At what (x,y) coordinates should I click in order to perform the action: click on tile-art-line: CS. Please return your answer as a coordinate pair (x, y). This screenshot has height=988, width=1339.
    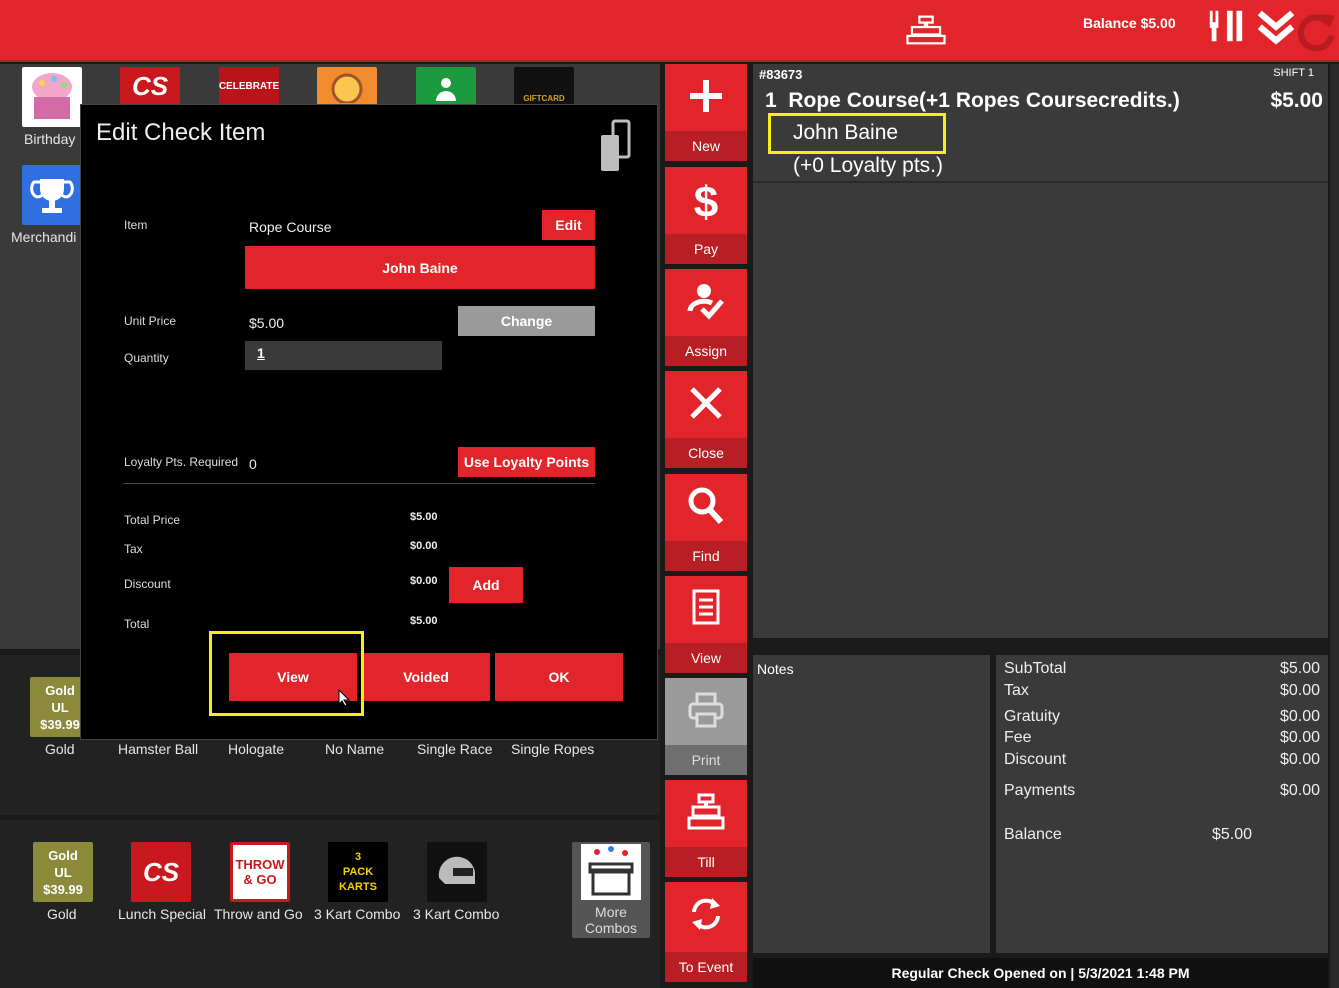
    Looking at the image, I should click on (161, 871).